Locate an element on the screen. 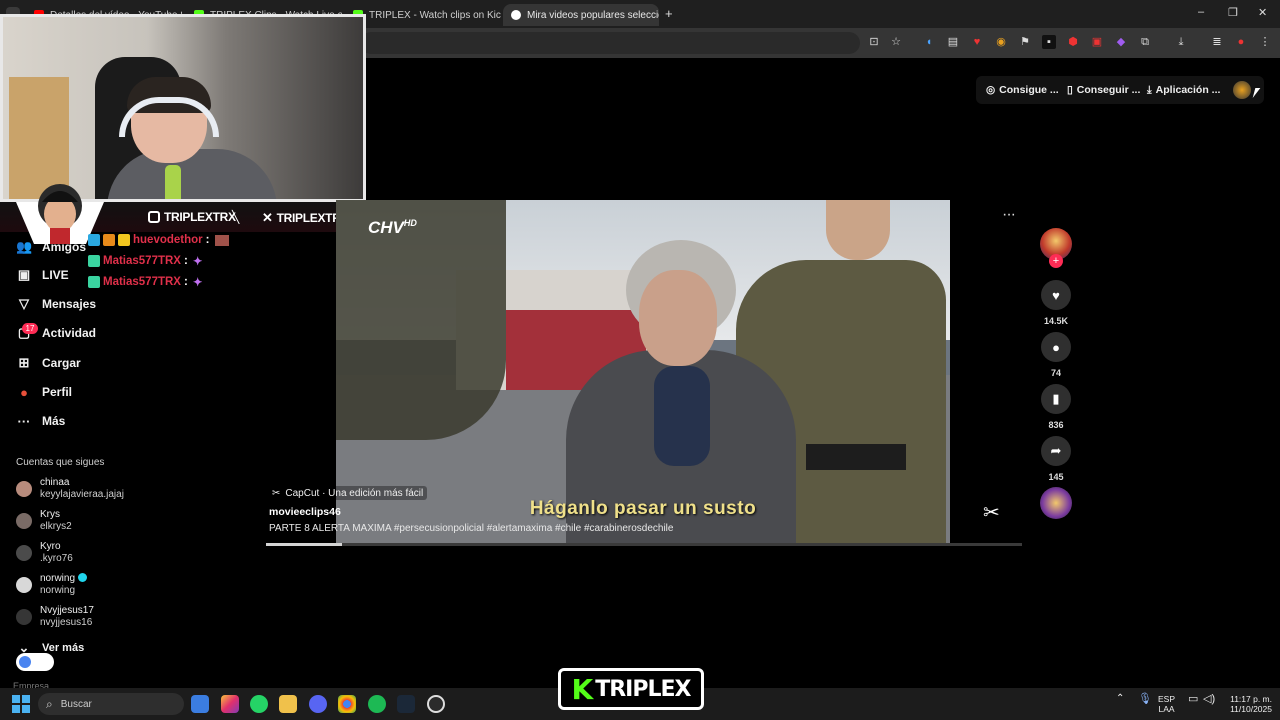 This screenshot has height=720, width=1280. save-button: ▮ 836 is located at coordinates (1056, 407).